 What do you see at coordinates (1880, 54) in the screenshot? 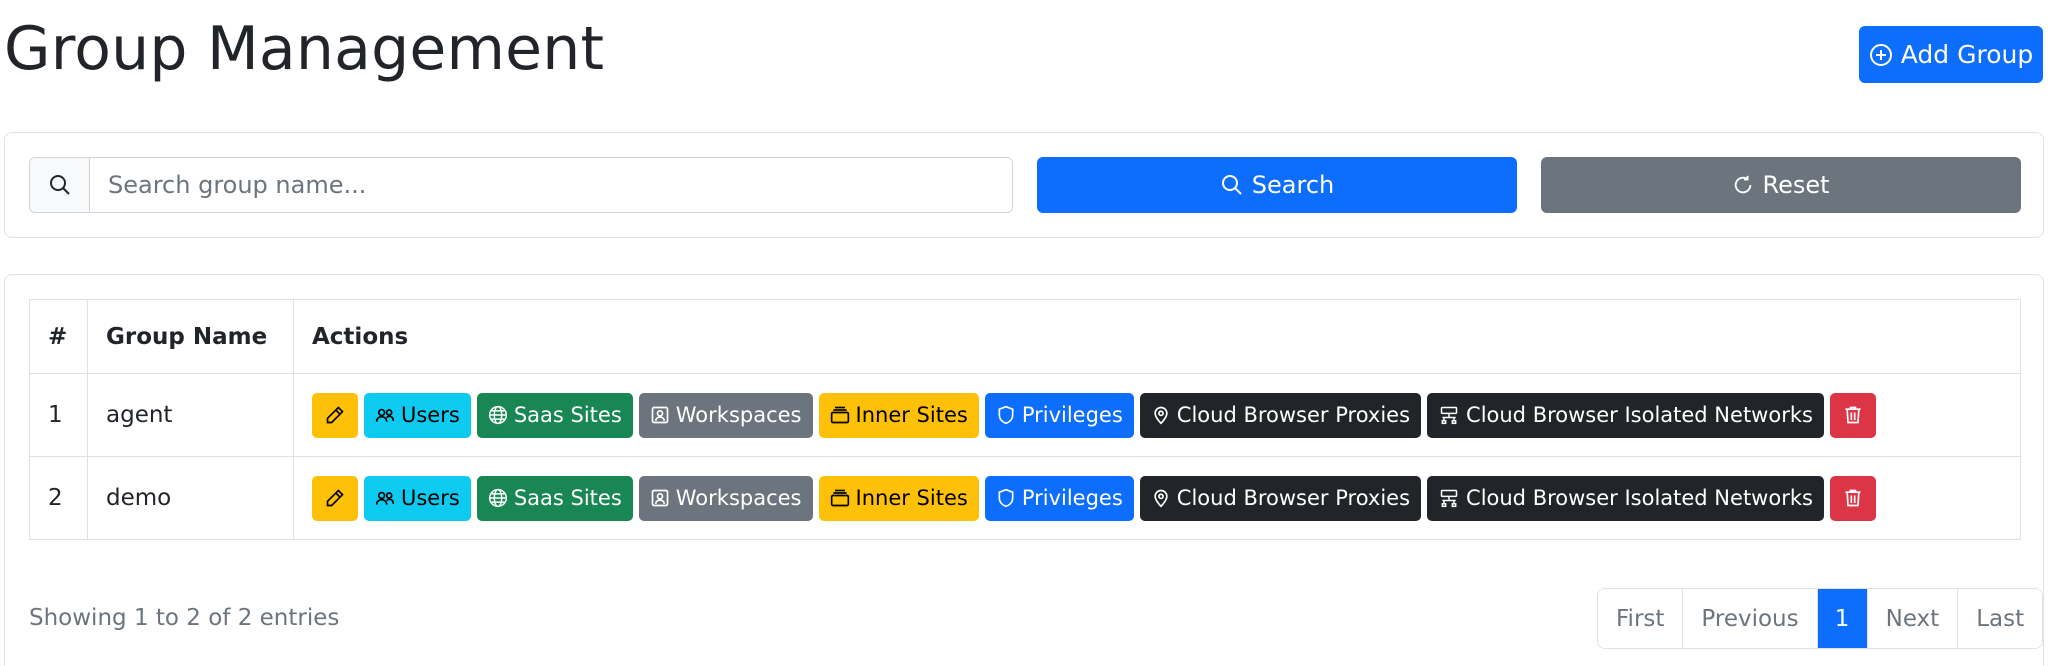
I see `plus-circle-icon` at bounding box center [1880, 54].